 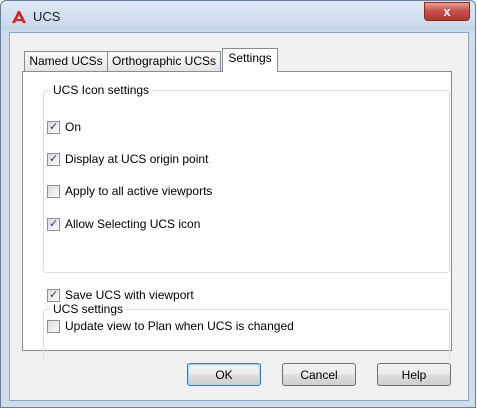 I want to click on apply-to-all-viewports-checkbox-row: Apply to all active viewports, so click(x=129, y=191).